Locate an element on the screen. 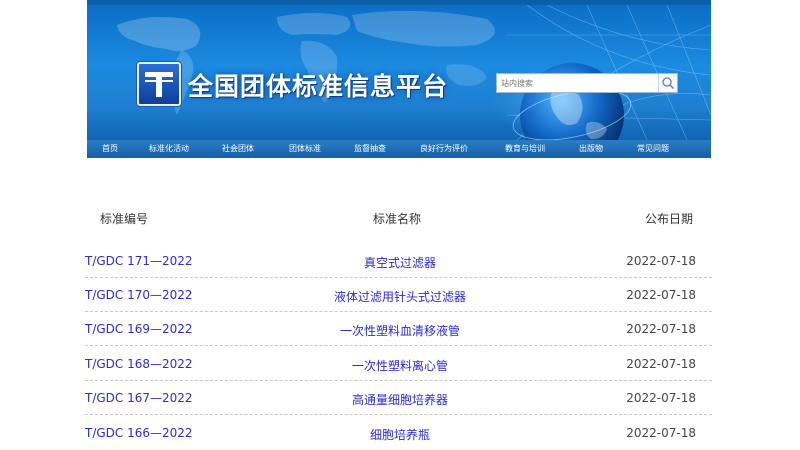  table-row: T/GDC 170—2022 液体过滤用针头式过滤器 2022-07-18 is located at coordinates (398, 295).